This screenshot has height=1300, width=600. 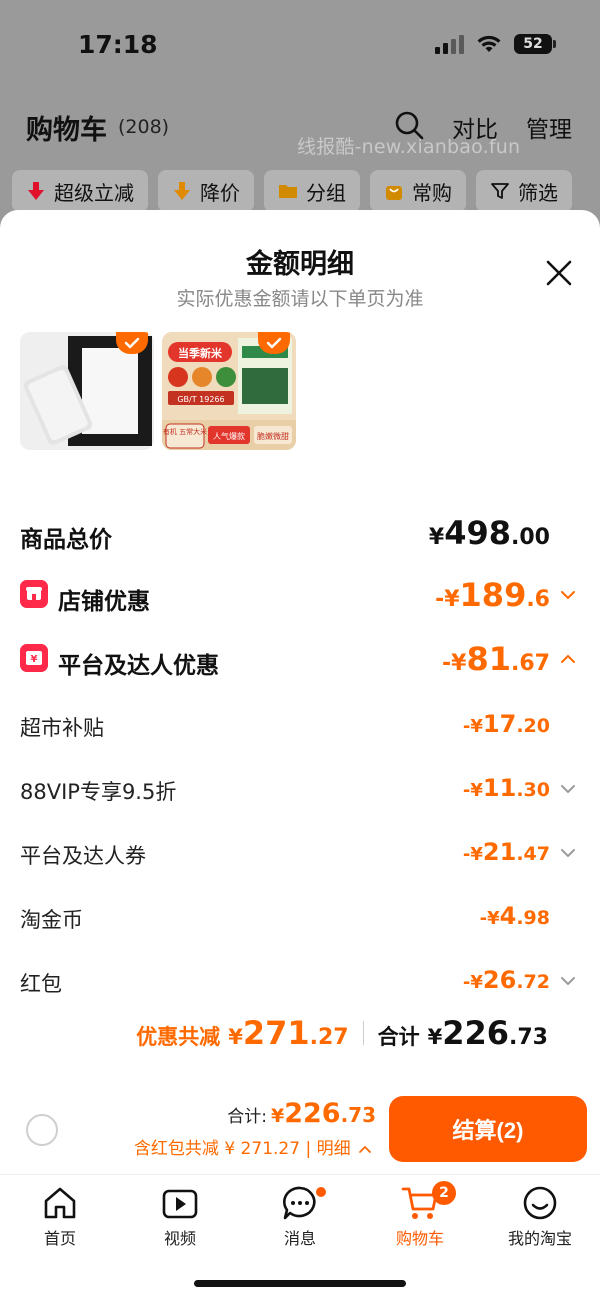 What do you see at coordinates (506, 852) in the screenshot?
I see `row-amount: -¥21.47` at bounding box center [506, 852].